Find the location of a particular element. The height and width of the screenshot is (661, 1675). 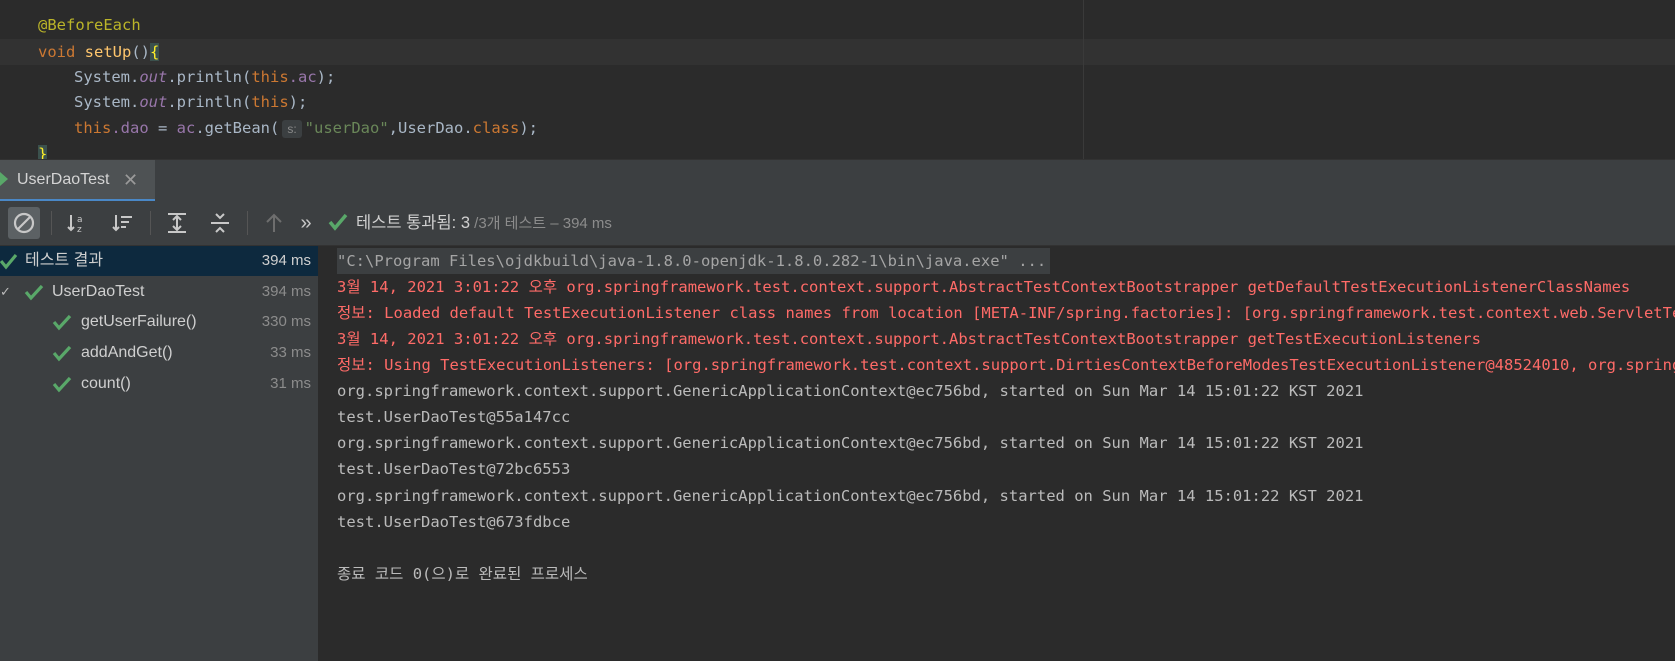

annotation: @BeforeEach is located at coordinates (89, 25).